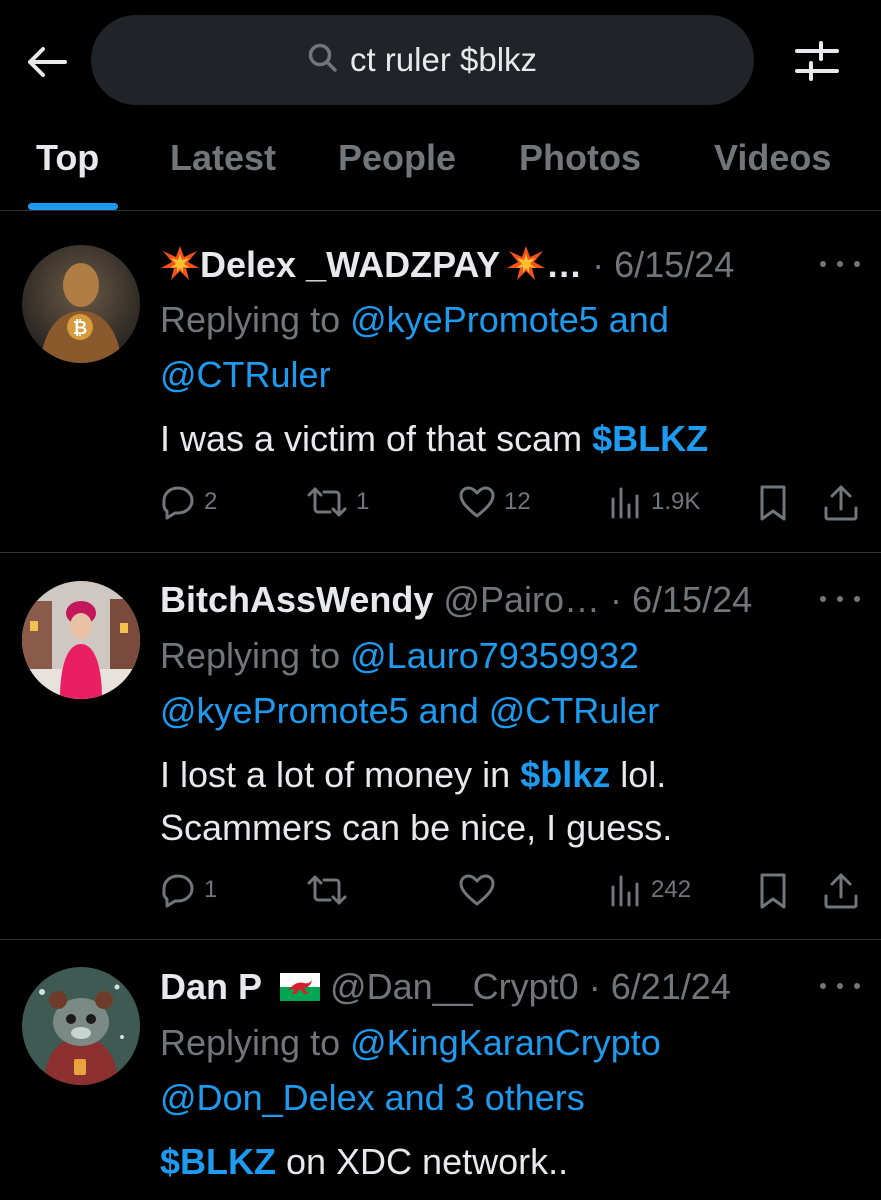 The height and width of the screenshot is (1200, 881). Describe the element at coordinates (422, 1161) in the screenshot. I see `tweet-text-part: on XDC network..` at that location.